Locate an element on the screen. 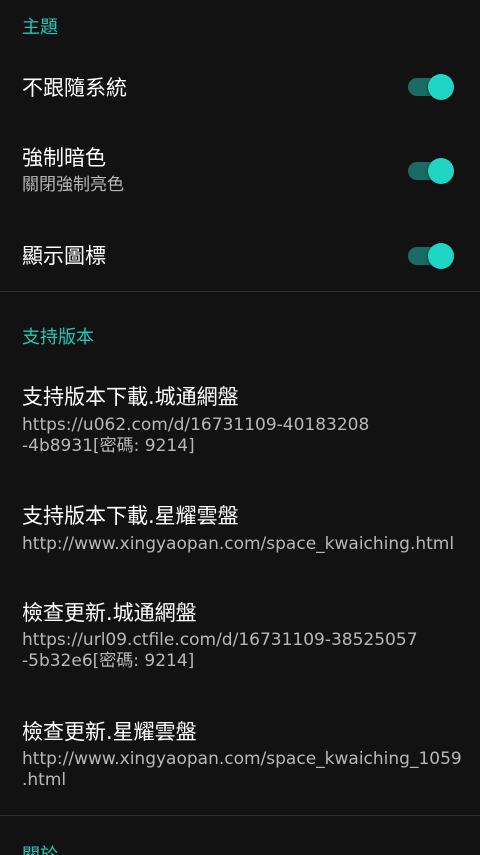 The image size is (480, 855). section-header-support: 支持版本 is located at coordinates (58, 337).